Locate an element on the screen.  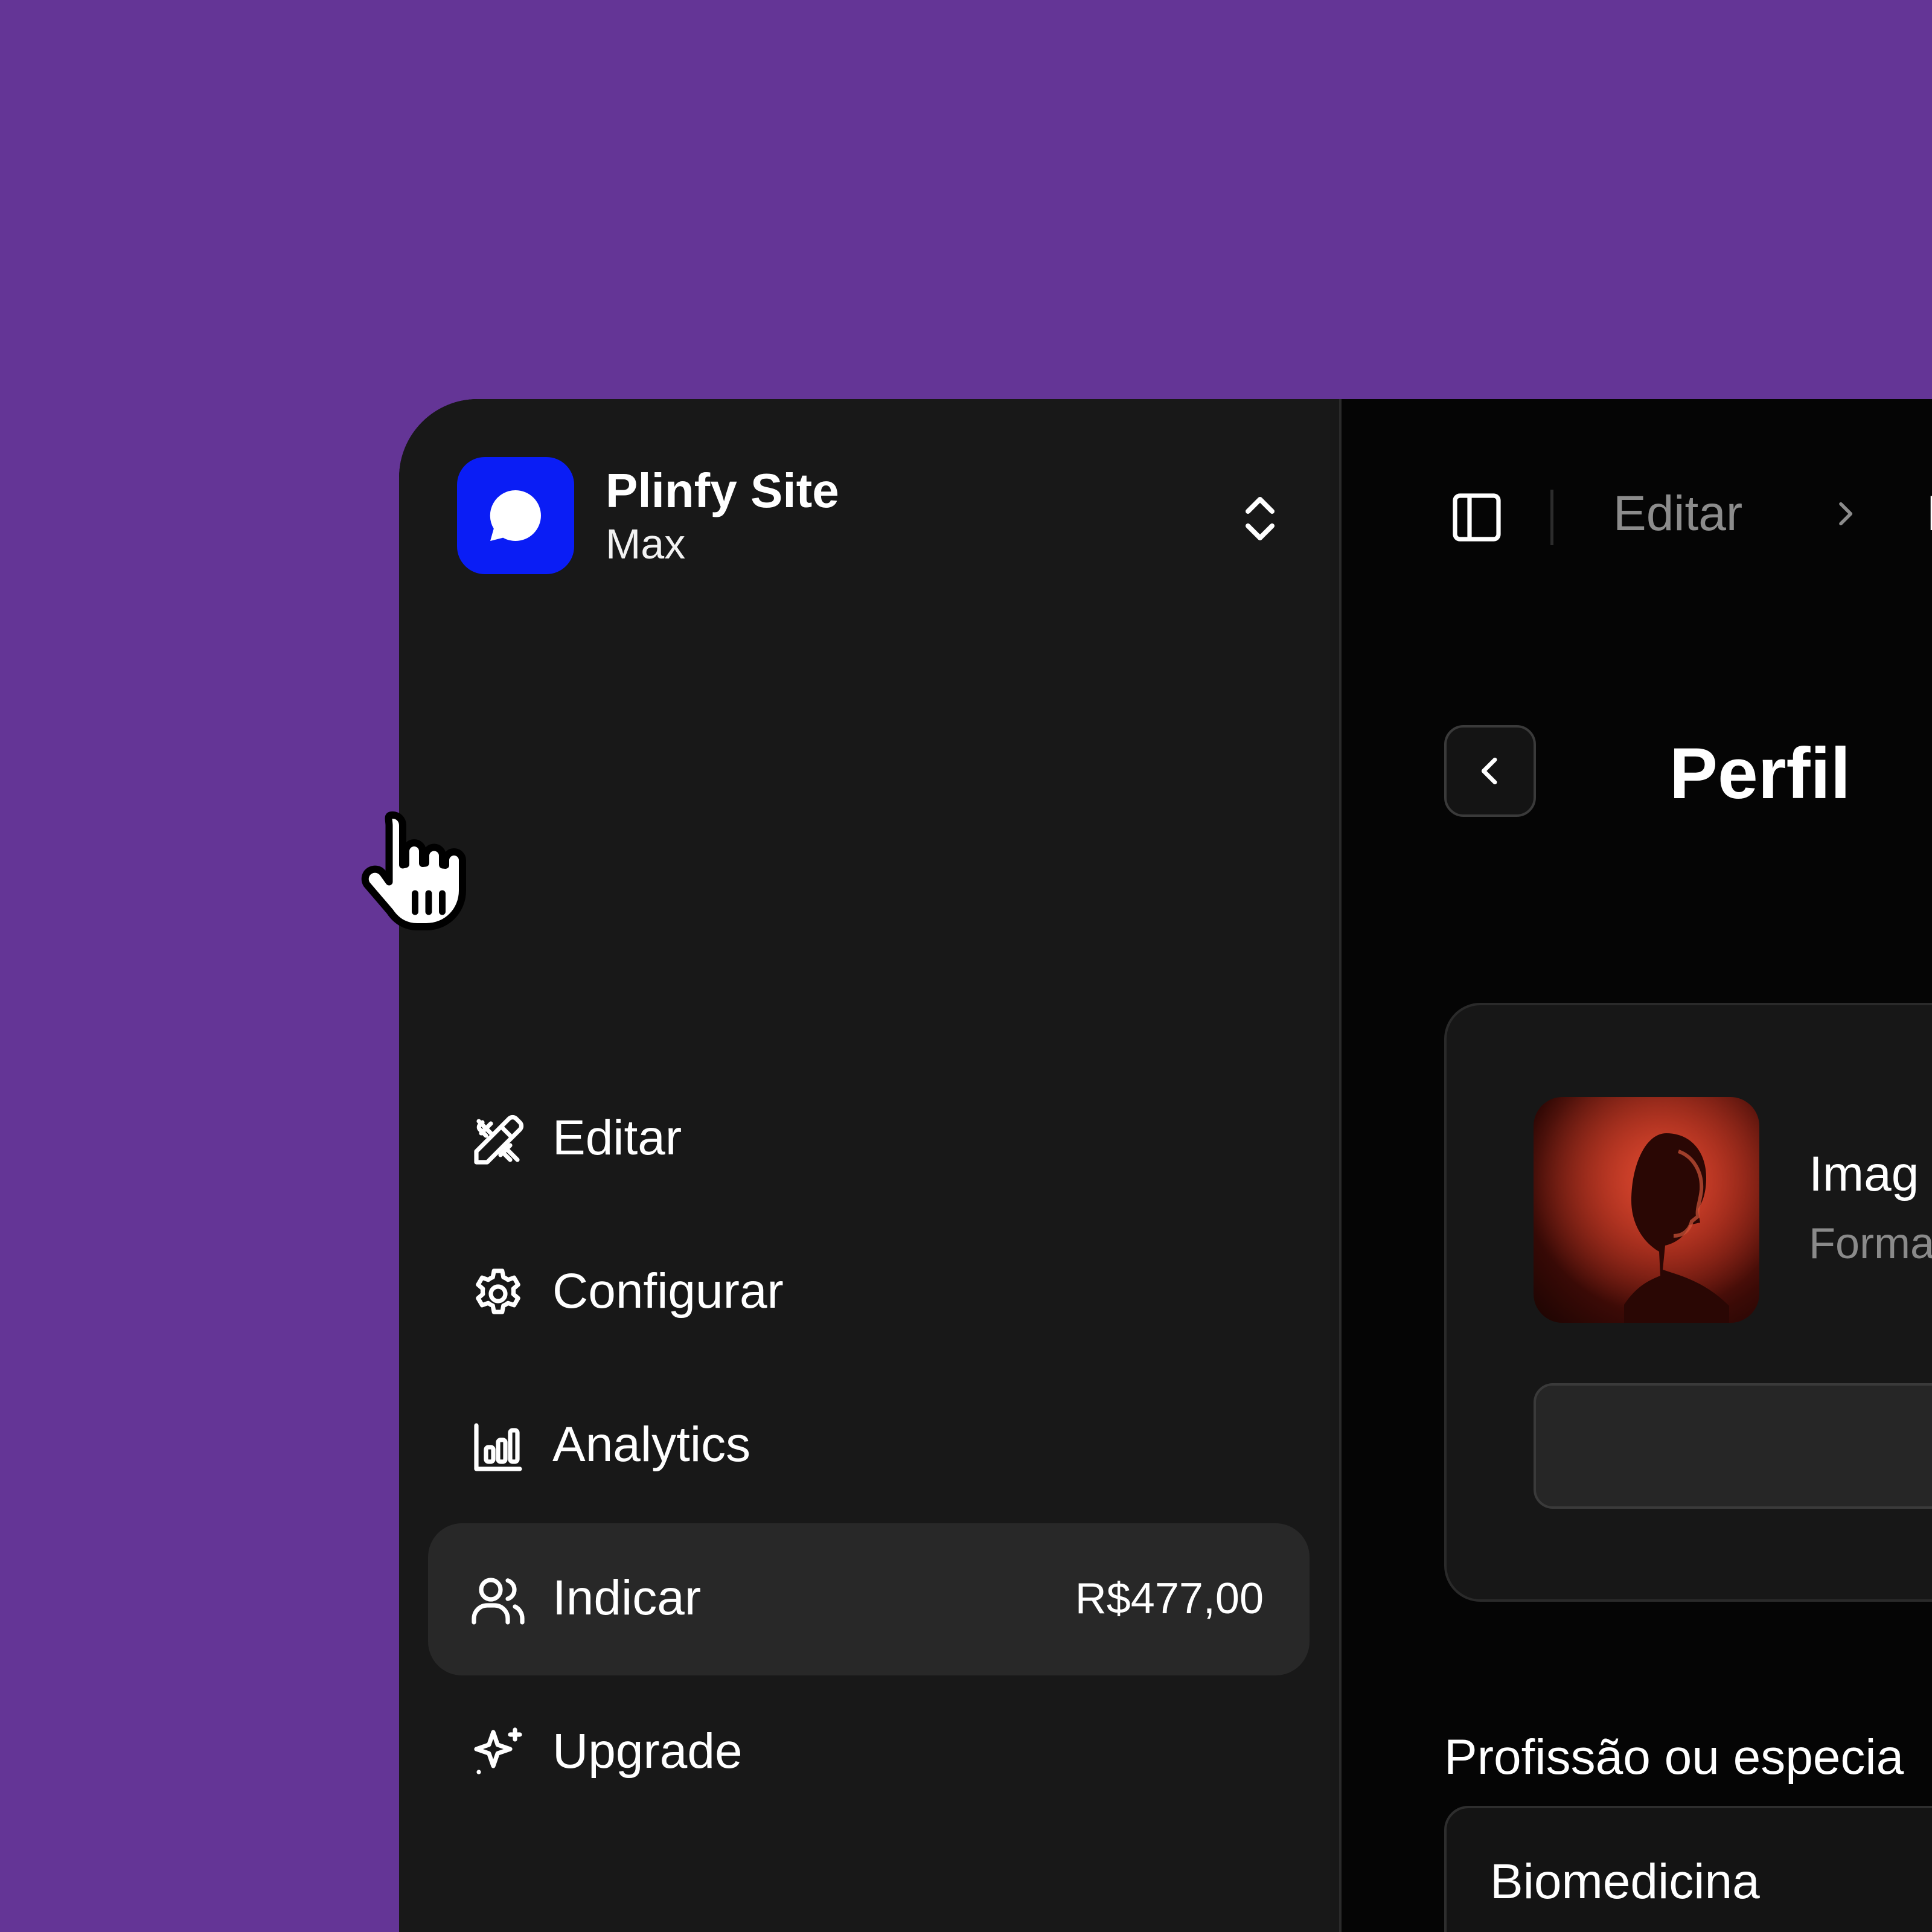
chevron-left-icon is located at coordinates (1489, 771).